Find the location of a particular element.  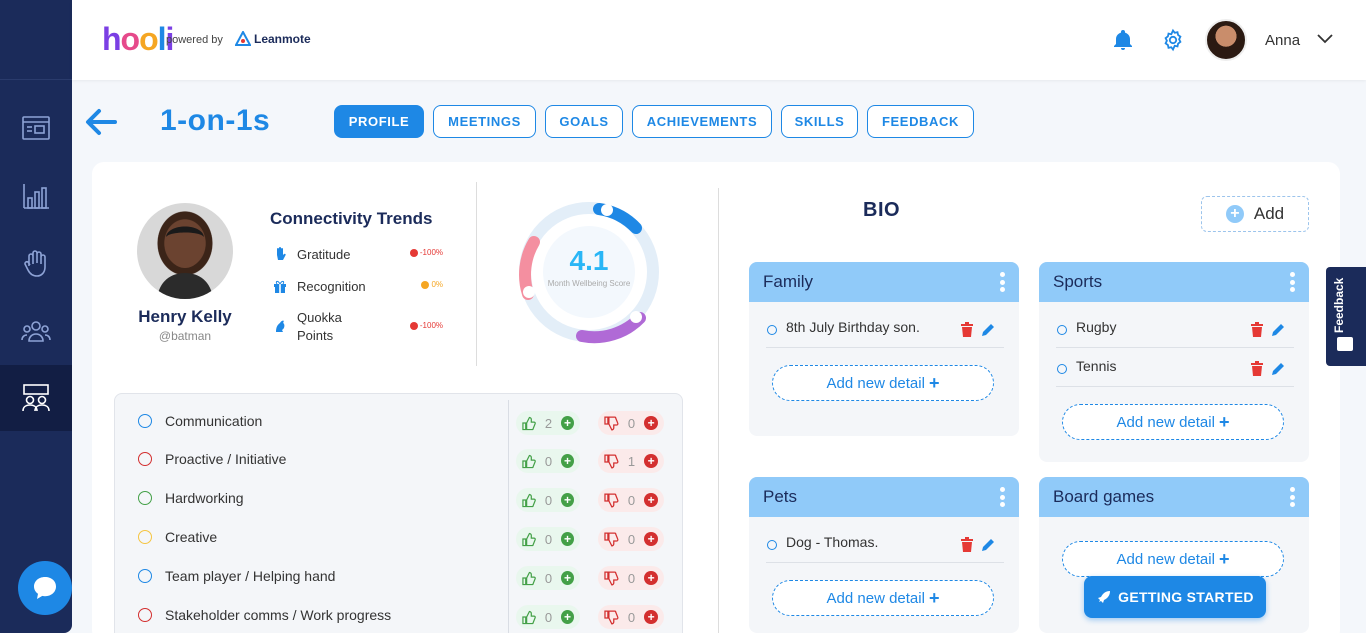

sidebar-item-one-on-ones is located at coordinates (36, 398).